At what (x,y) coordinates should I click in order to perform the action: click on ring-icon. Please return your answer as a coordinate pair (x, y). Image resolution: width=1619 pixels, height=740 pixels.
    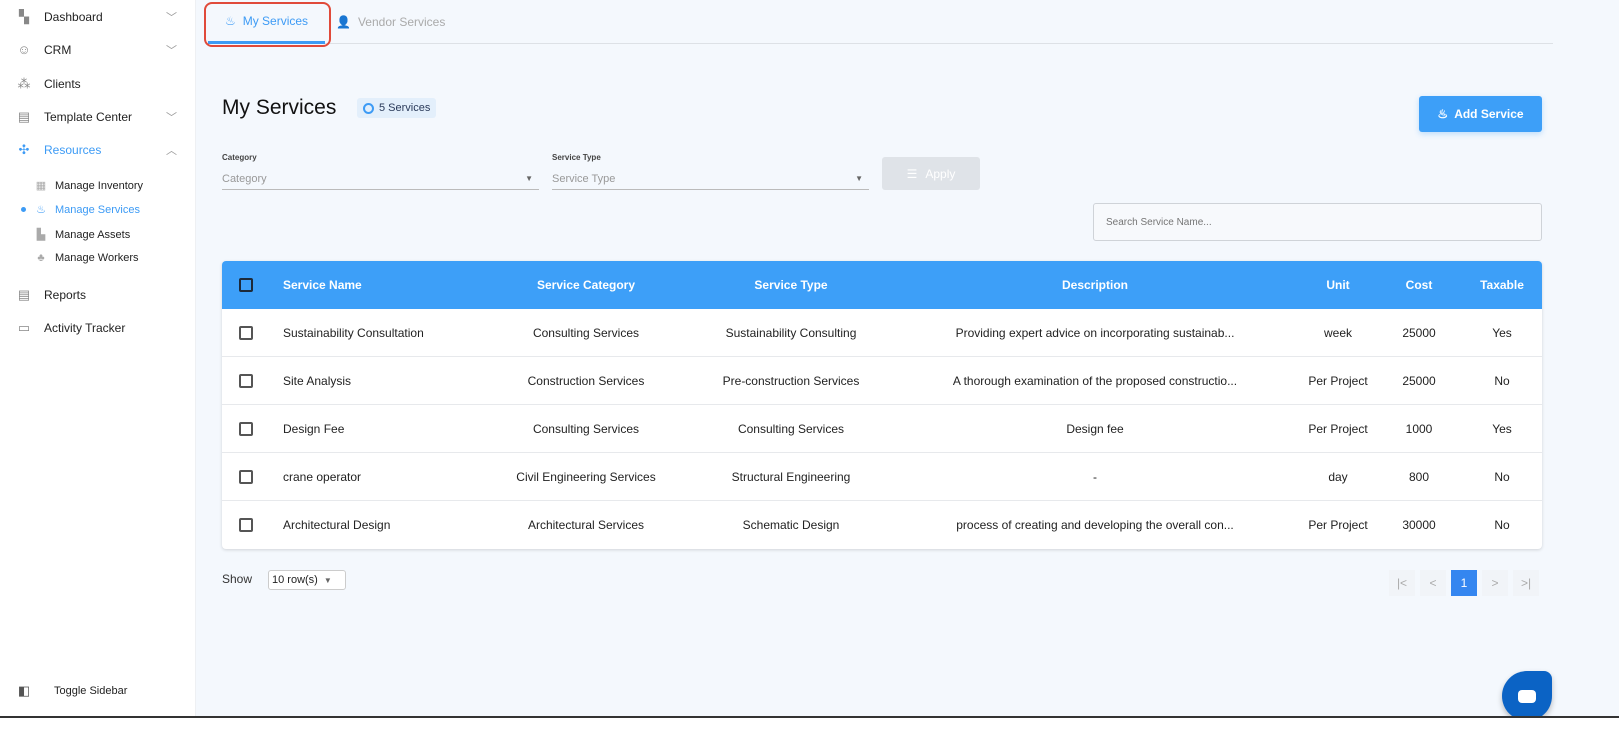
    Looking at the image, I should click on (368, 108).